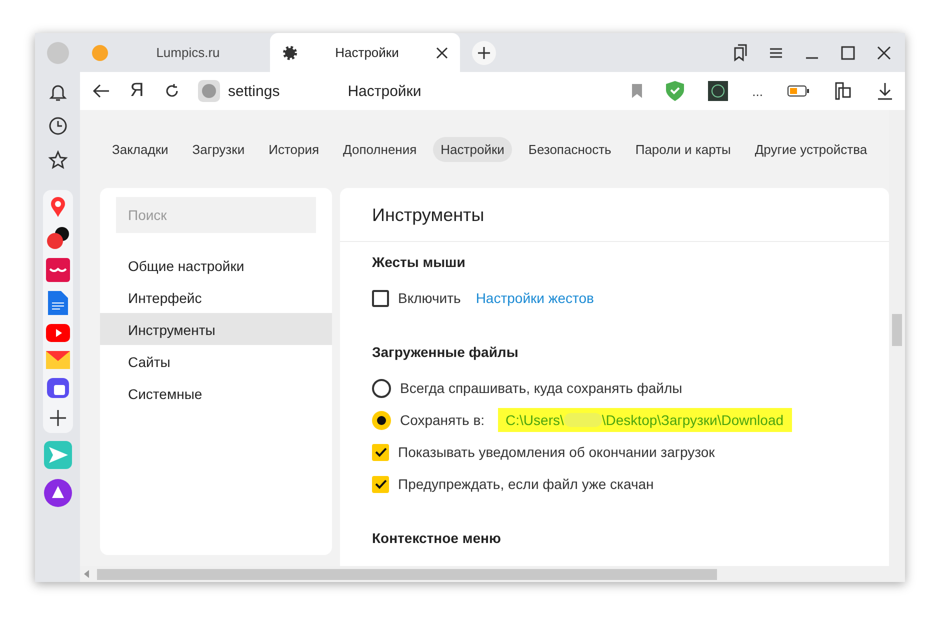  I want to click on battery-icon, so click(798, 91).